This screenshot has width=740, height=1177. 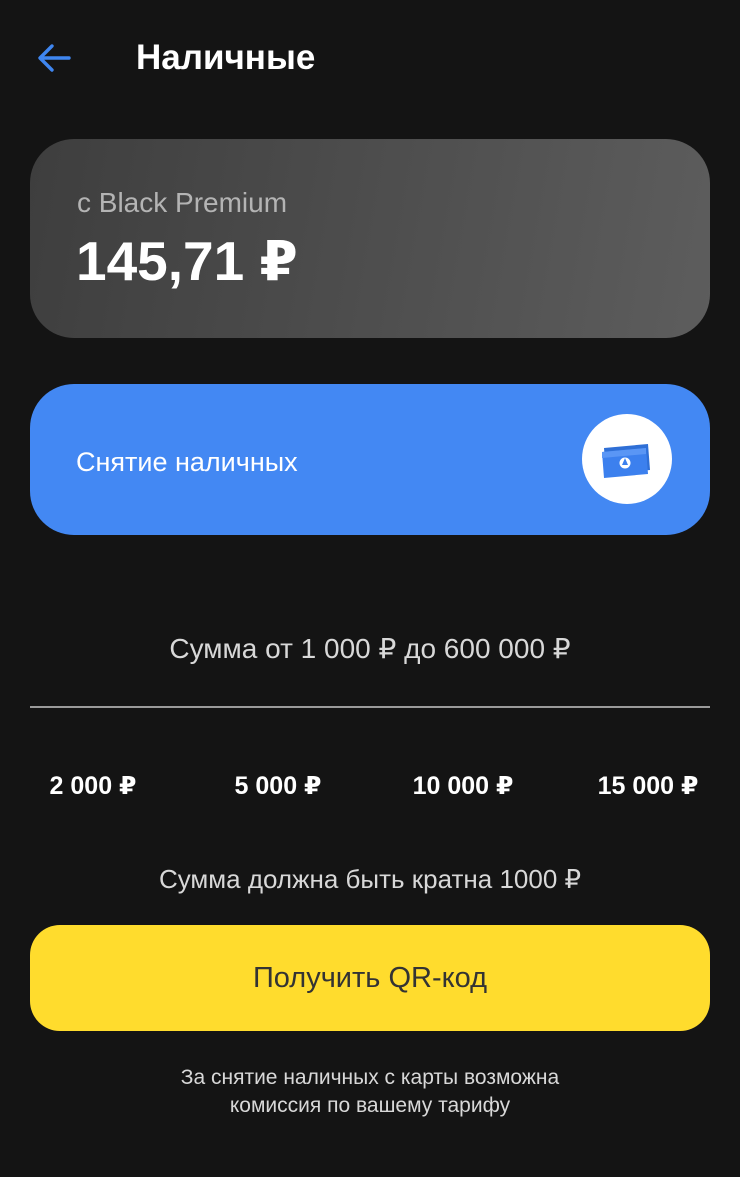 I want to click on multiple-of-note: Сумма должна быть кратна 1000 ₽, so click(x=370, y=879).